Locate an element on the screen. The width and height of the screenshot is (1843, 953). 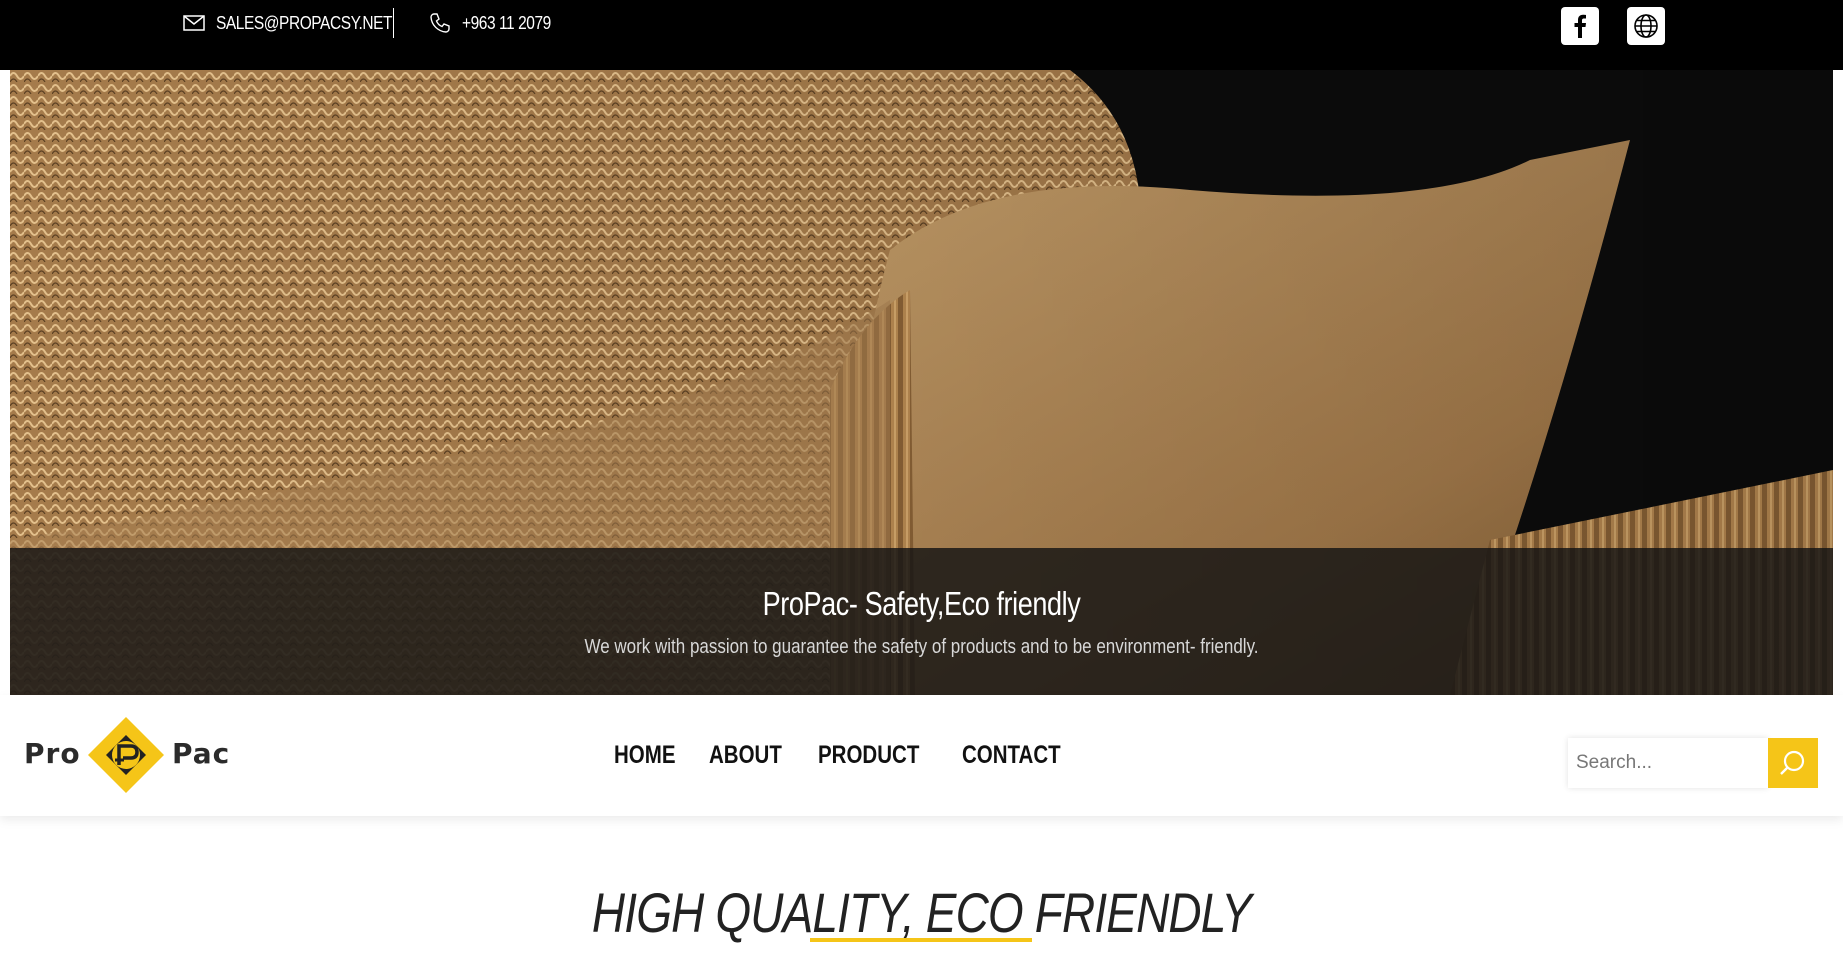
nav-item-home: HOME is located at coordinates (645, 755).